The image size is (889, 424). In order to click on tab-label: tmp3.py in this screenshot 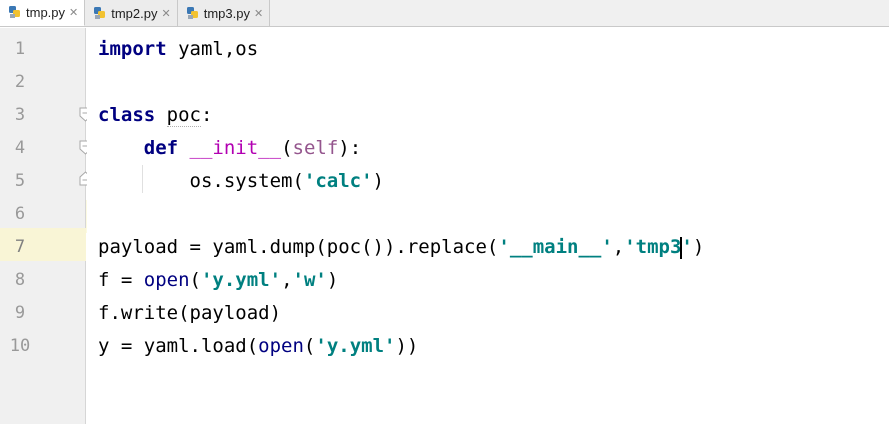, I will do `click(226, 13)`.